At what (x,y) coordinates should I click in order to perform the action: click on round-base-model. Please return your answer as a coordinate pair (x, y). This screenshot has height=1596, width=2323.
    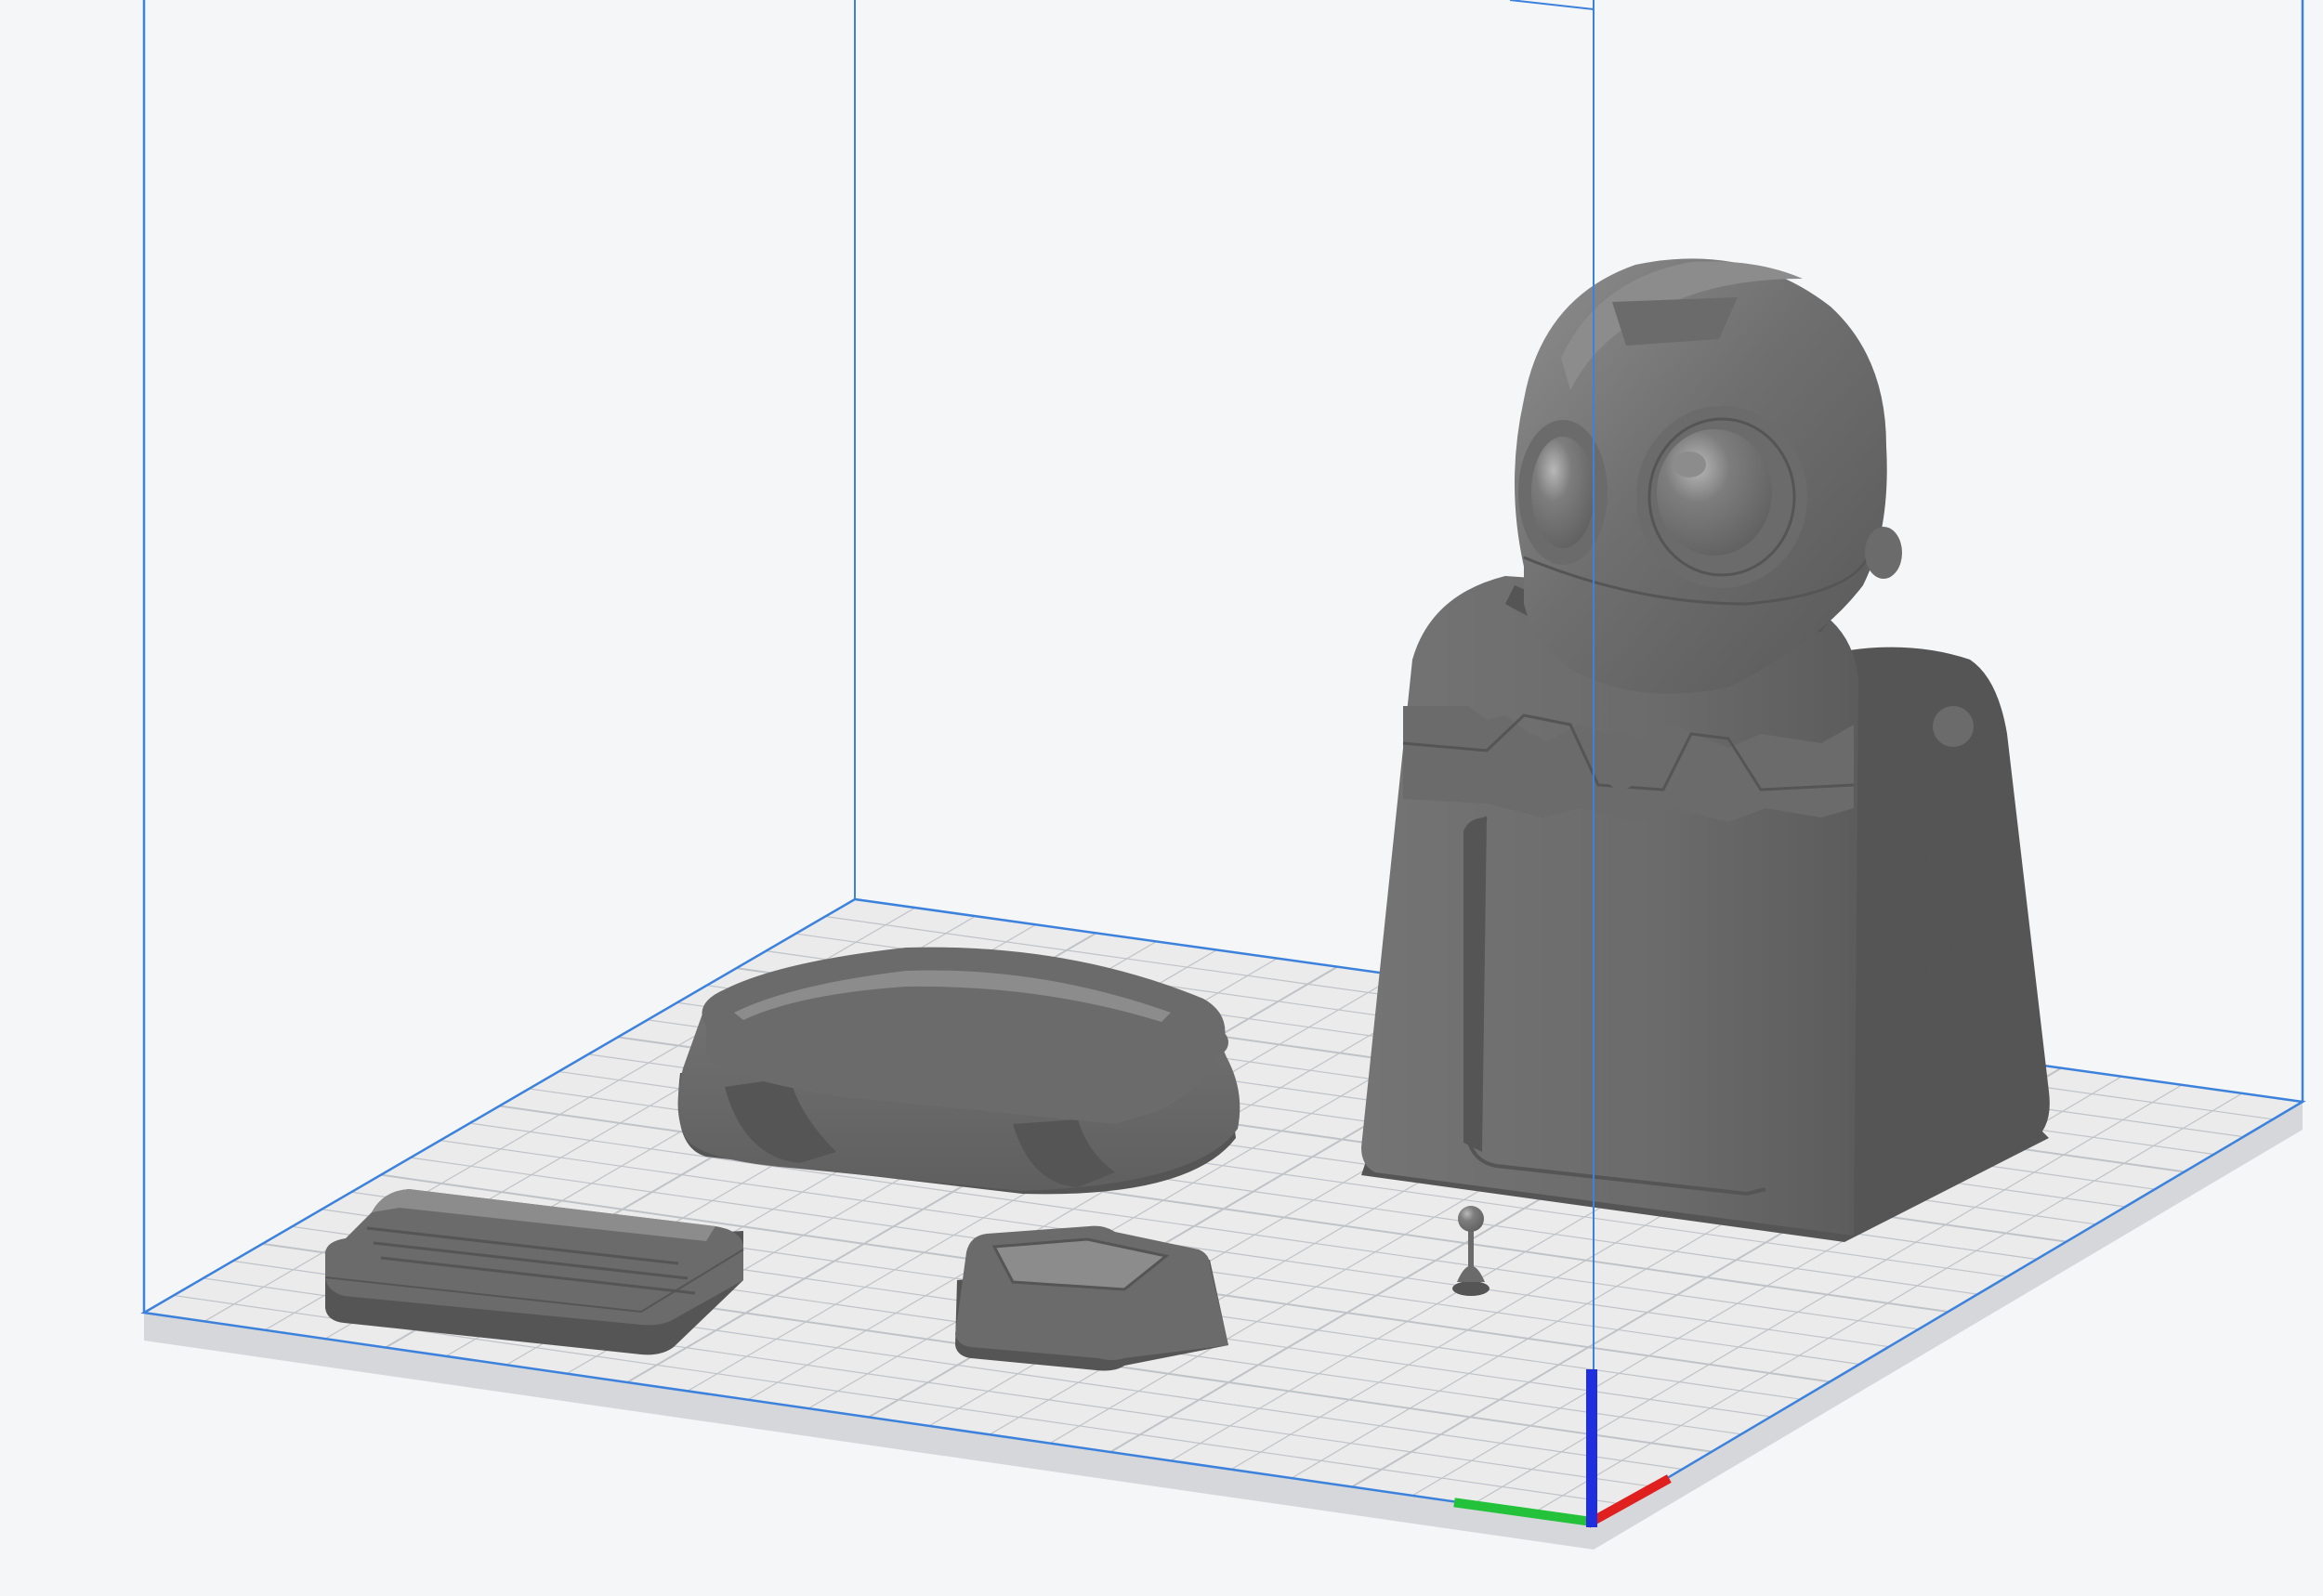
    Looking at the image, I should click on (958, 1071).